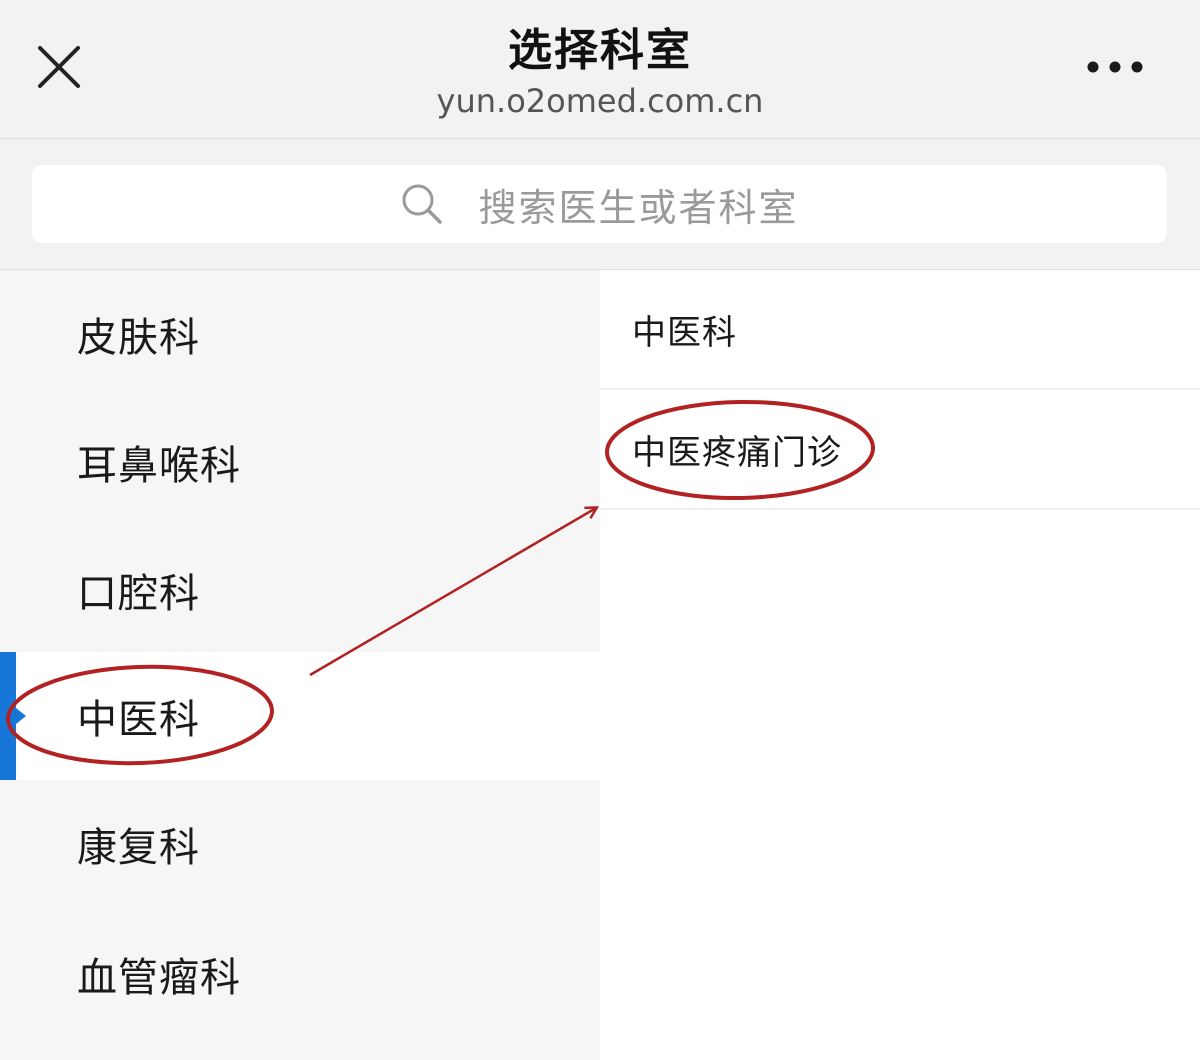 The image size is (1200, 1060). Describe the element at coordinates (684, 332) in the screenshot. I see `clinic-label: 中医科` at that location.